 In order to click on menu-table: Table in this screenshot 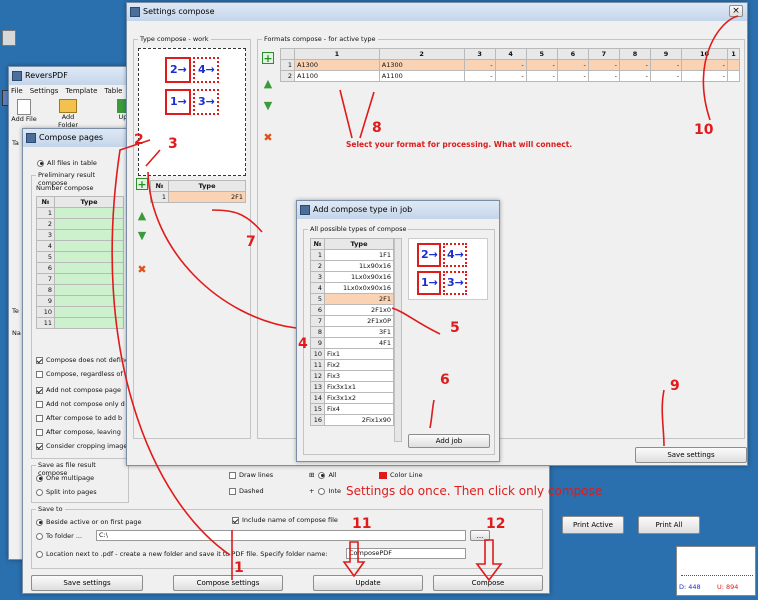, I will do `click(113, 91)`.